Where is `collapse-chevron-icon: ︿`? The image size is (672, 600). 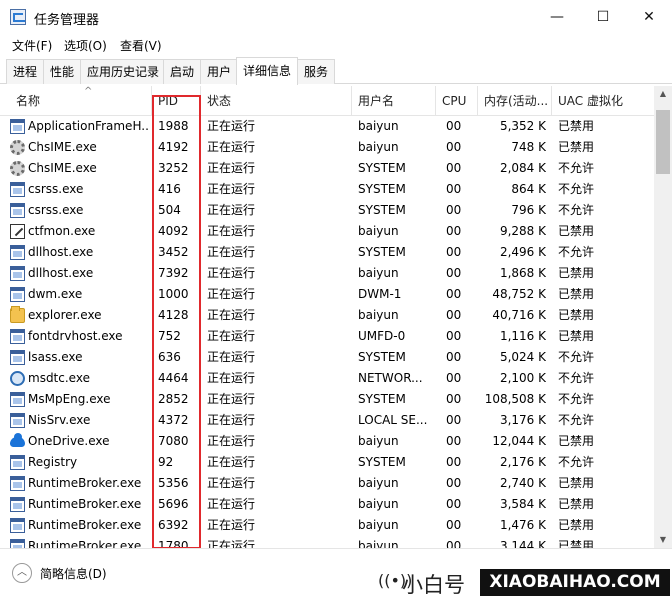 collapse-chevron-icon: ︿ is located at coordinates (22, 573).